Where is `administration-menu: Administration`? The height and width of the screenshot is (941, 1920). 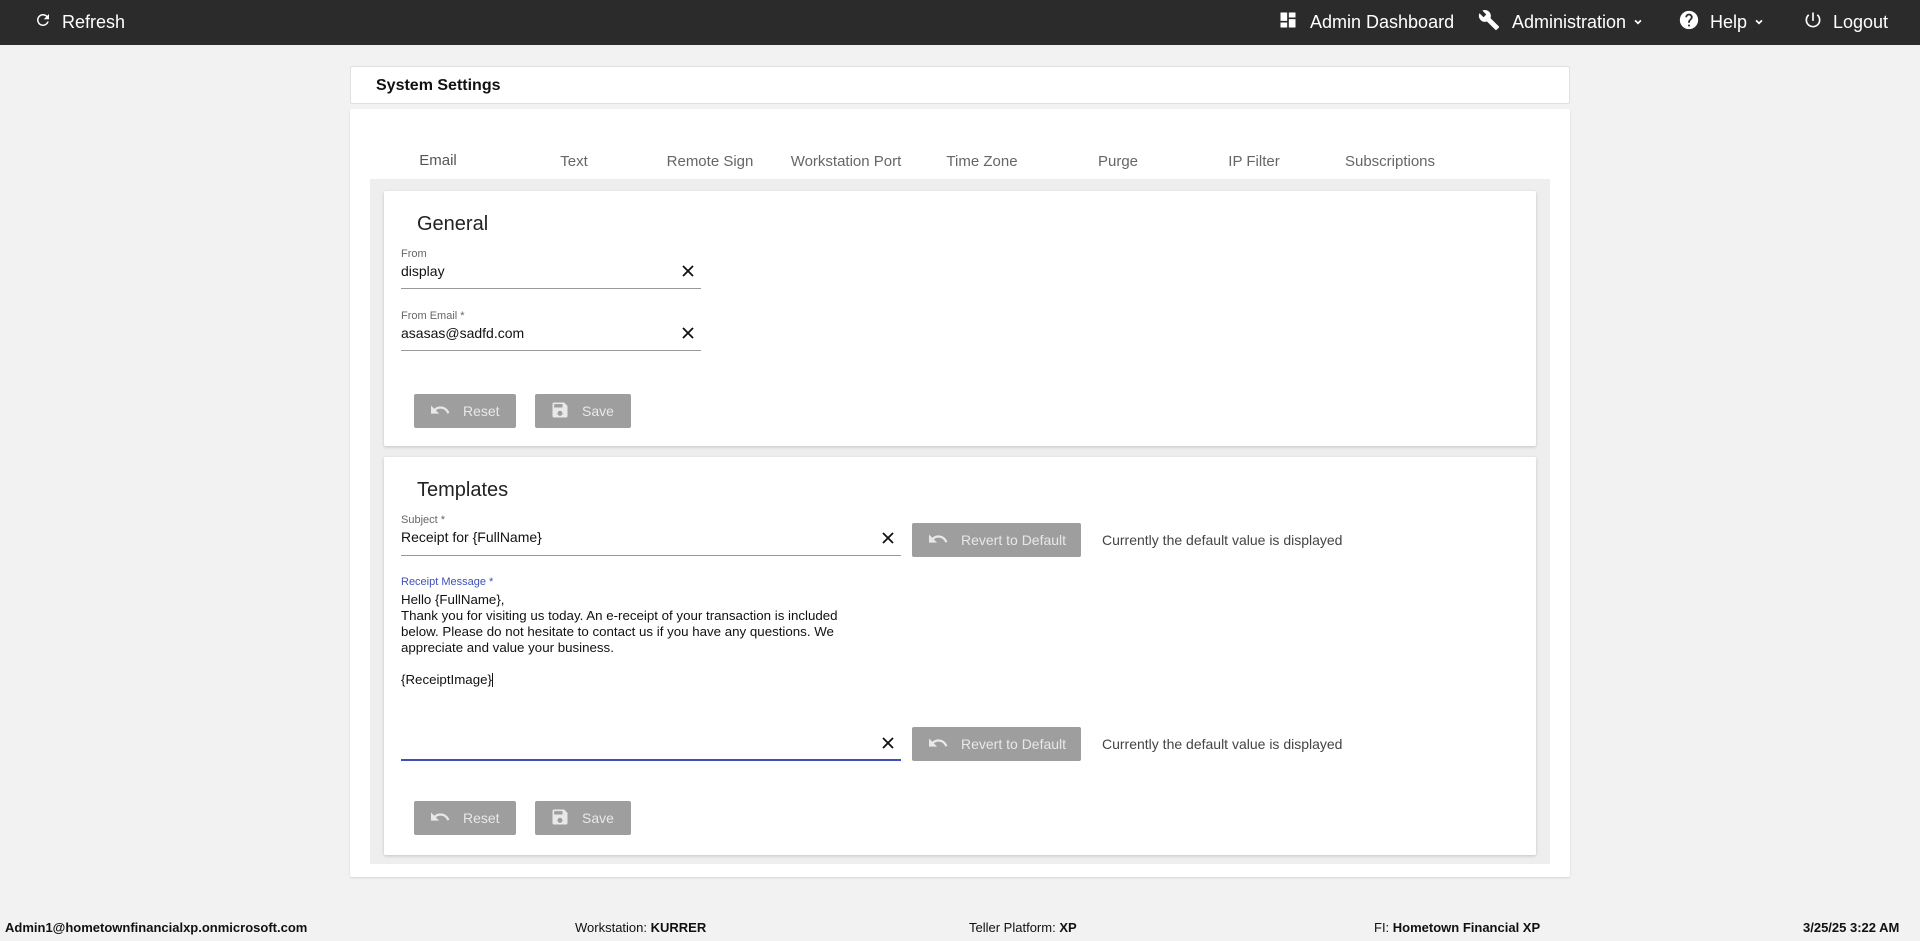 administration-menu: Administration is located at coordinates (1561, 22).